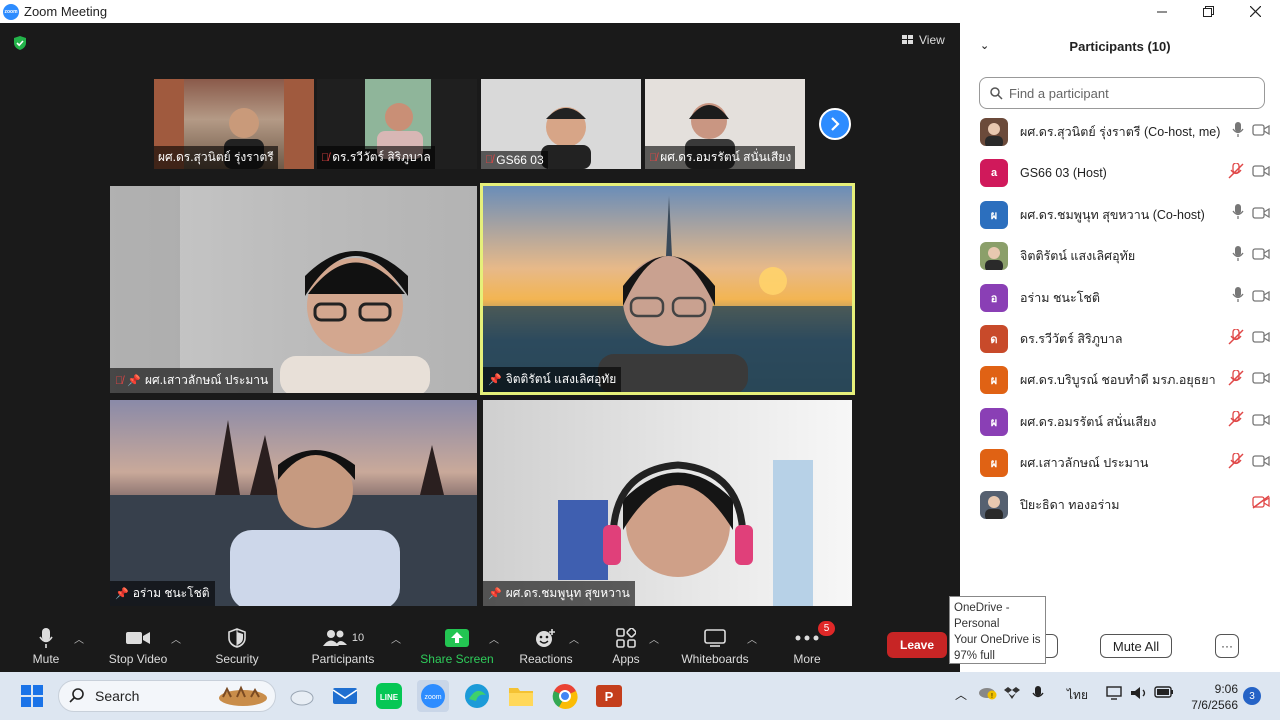  I want to click on mail-app-icon, so click(345, 696).